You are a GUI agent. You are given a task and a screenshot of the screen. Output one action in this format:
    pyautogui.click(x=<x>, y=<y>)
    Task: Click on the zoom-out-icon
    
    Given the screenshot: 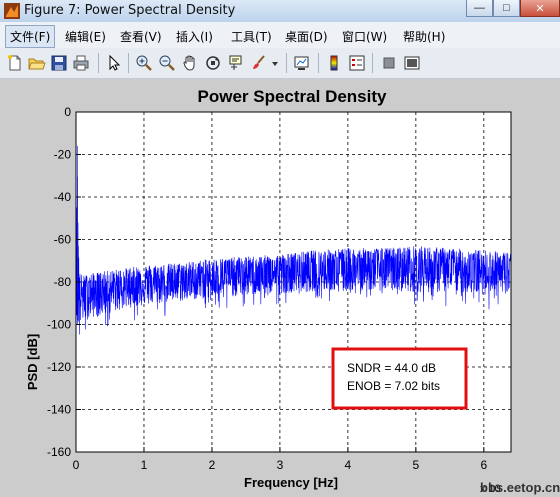 What is the action you would take?
    pyautogui.click(x=167, y=63)
    